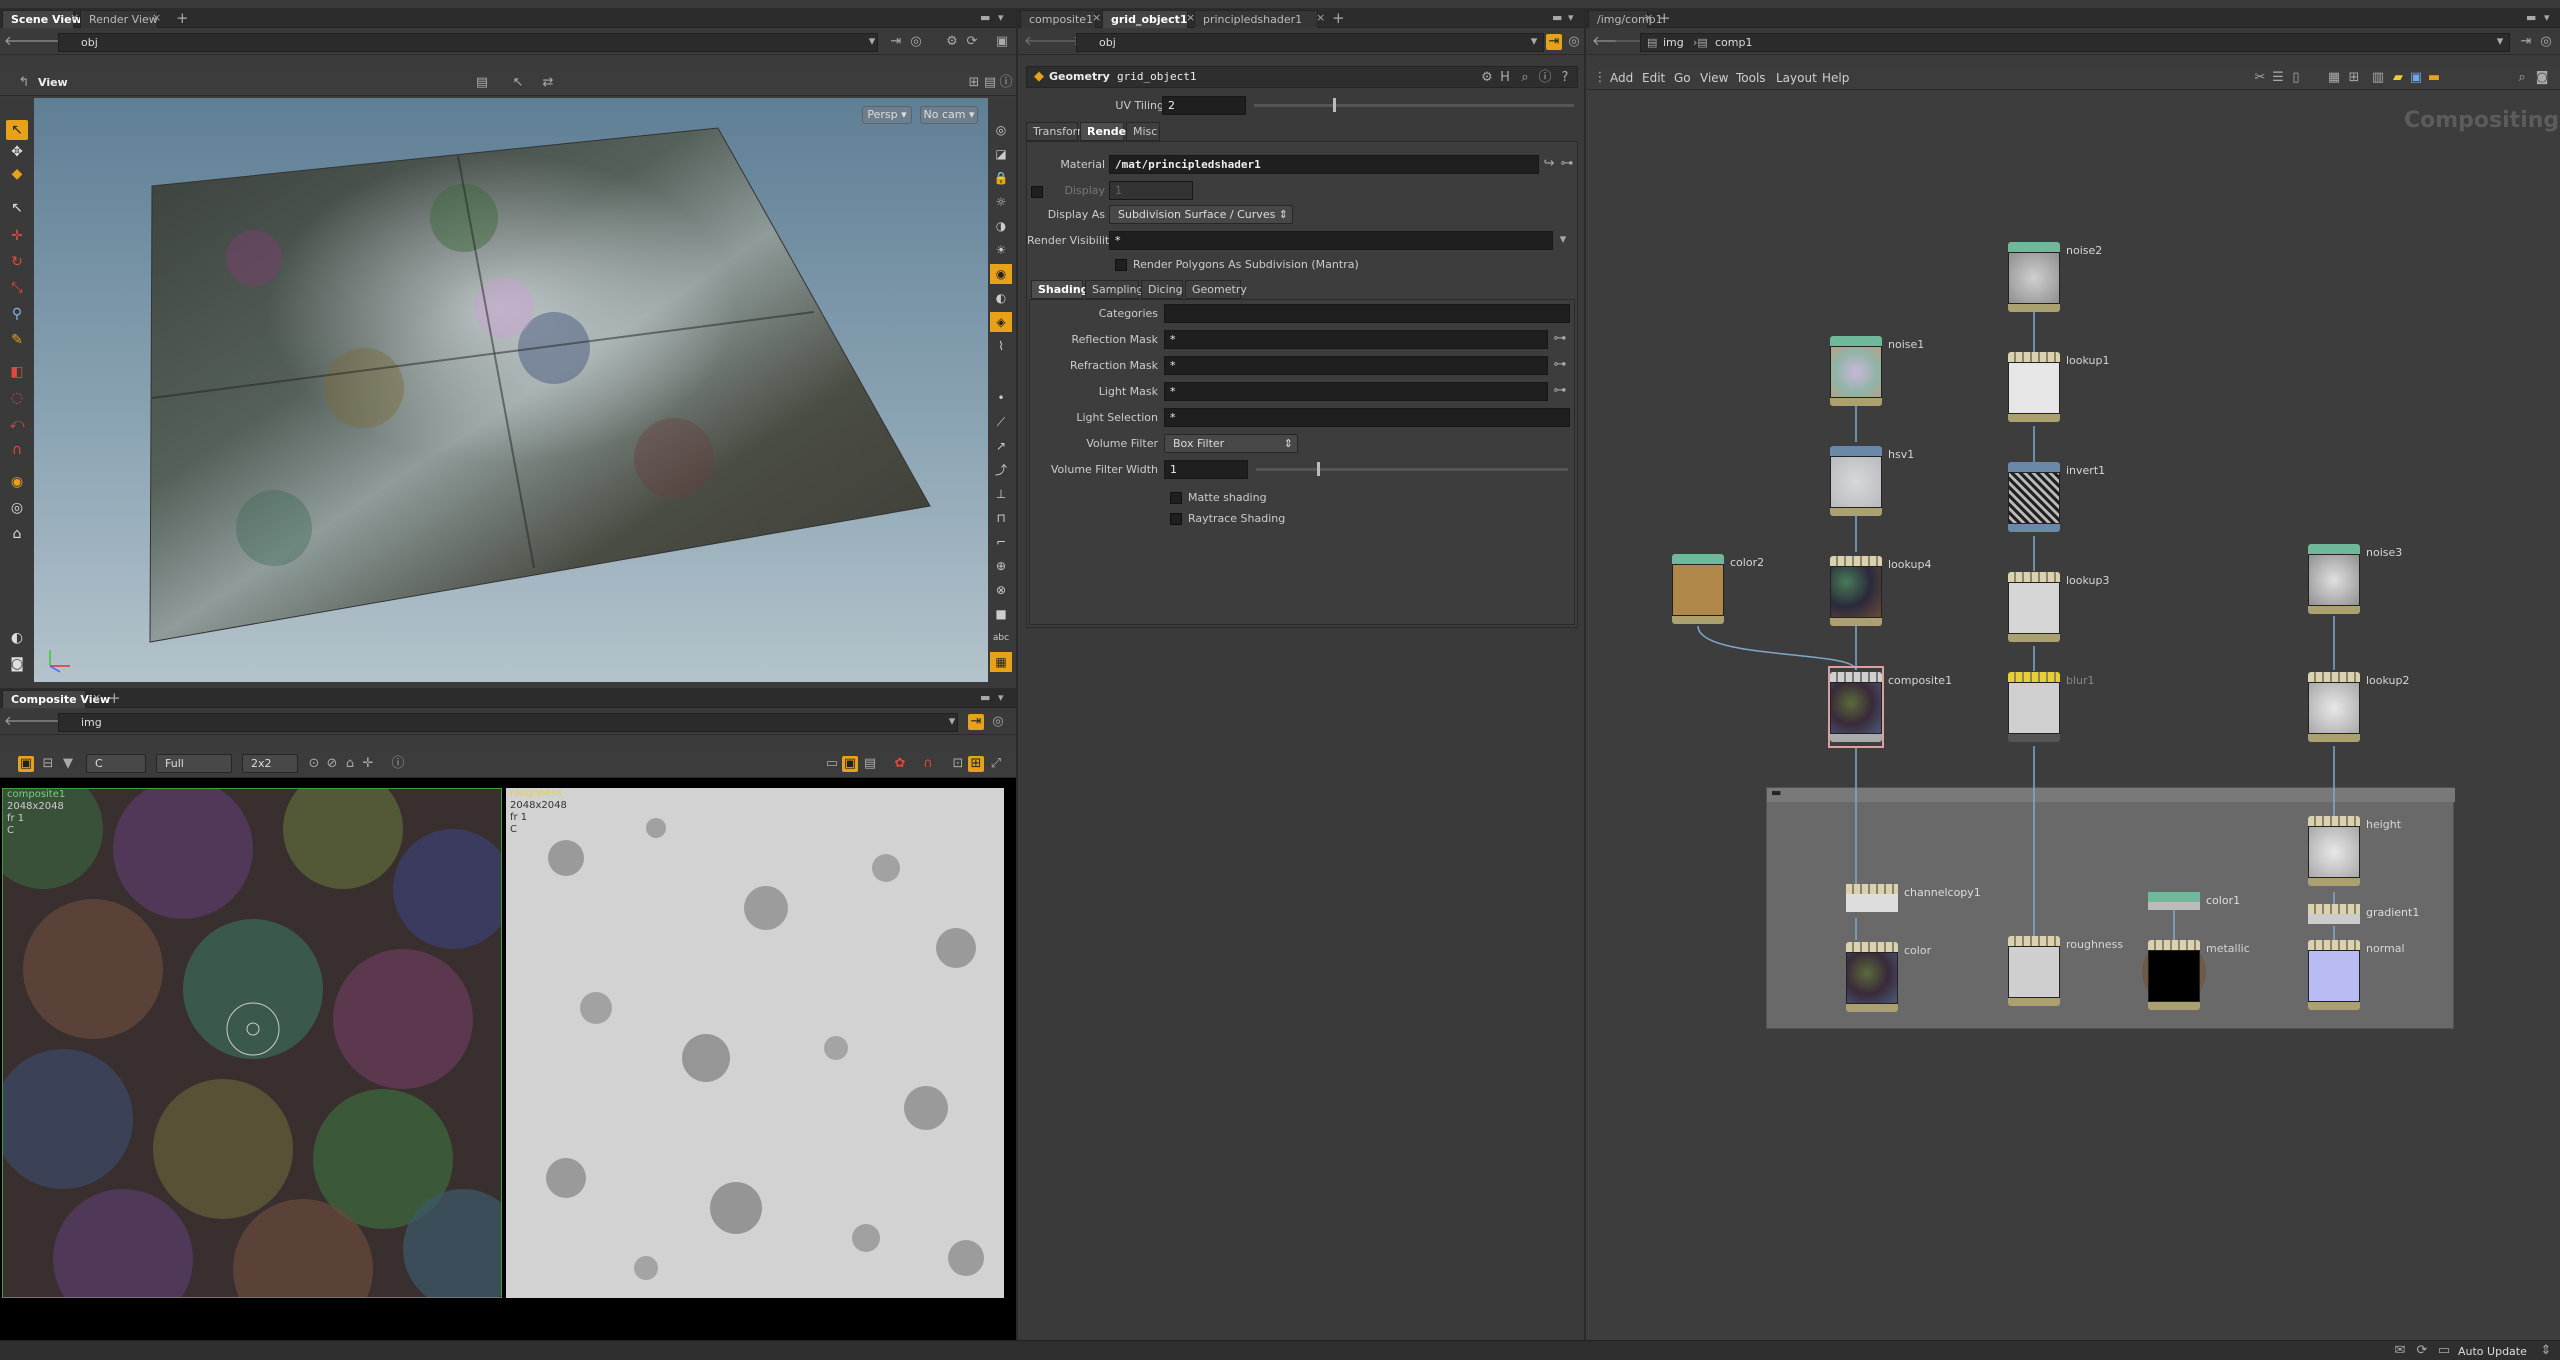 The width and height of the screenshot is (2560, 1360). I want to click on filter-icon: ▼, so click(68, 764).